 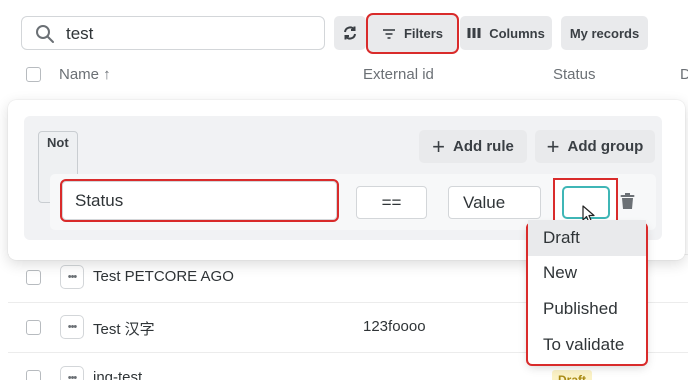 What do you see at coordinates (517, 33) in the screenshot?
I see `columns-label: Columns` at bounding box center [517, 33].